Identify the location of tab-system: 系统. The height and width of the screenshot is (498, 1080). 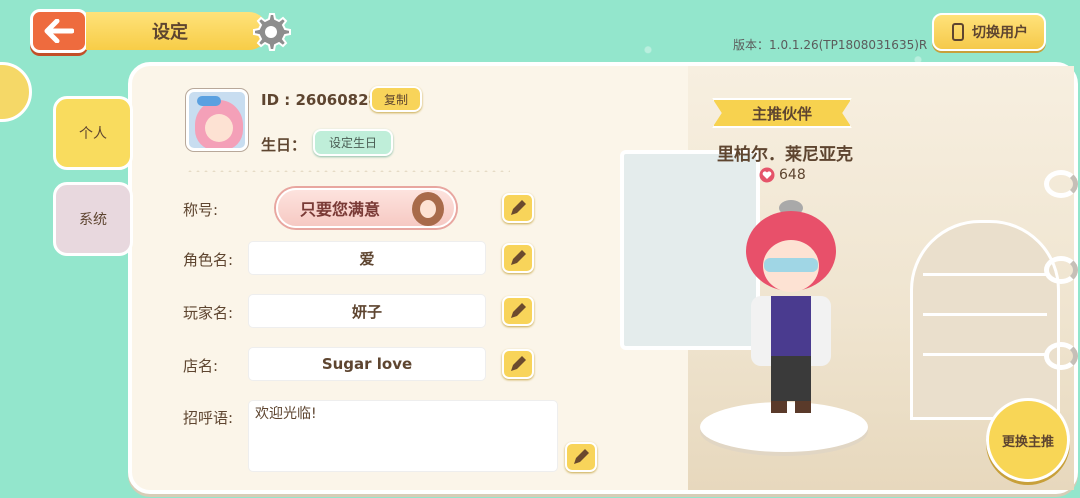
(93, 219).